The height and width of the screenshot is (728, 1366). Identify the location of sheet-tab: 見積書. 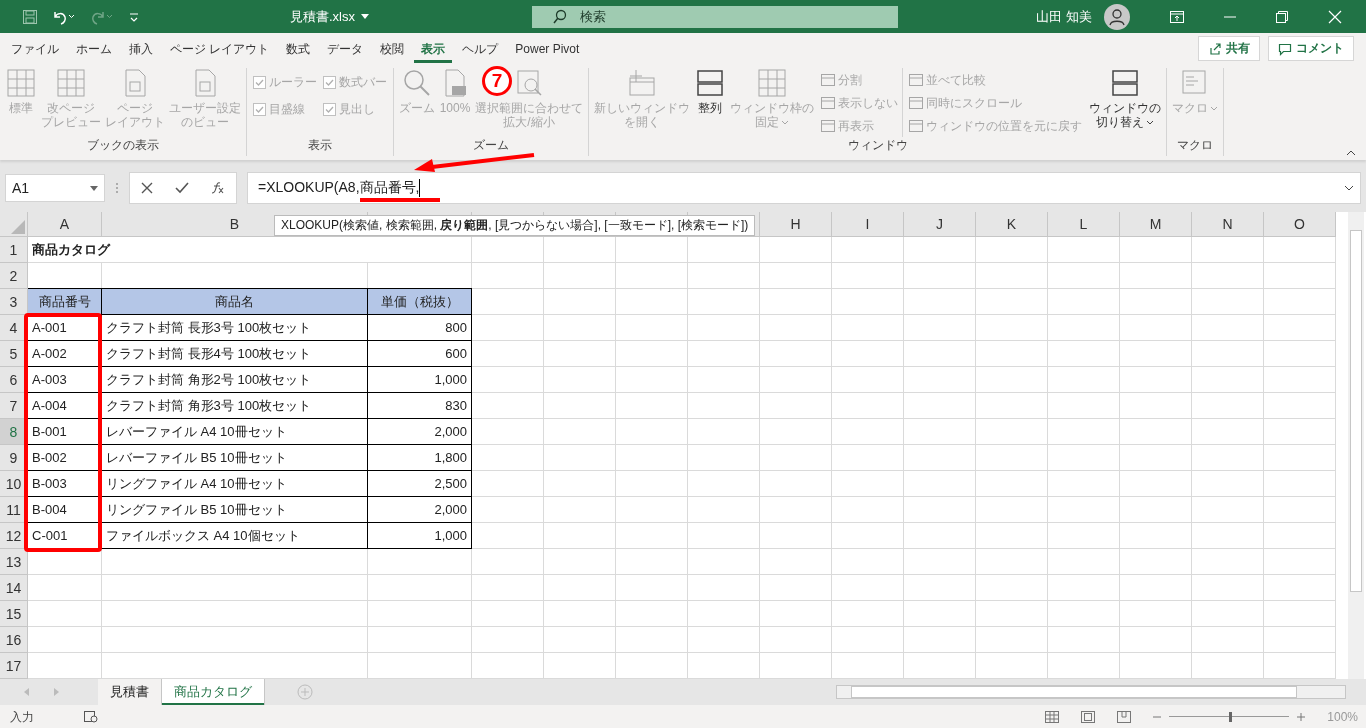
(130, 692).